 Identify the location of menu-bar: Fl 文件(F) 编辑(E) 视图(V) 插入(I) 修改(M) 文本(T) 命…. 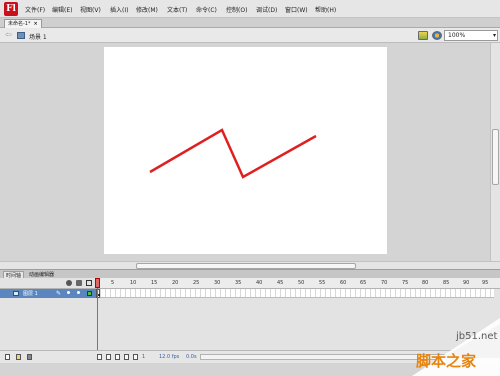
(250, 9).